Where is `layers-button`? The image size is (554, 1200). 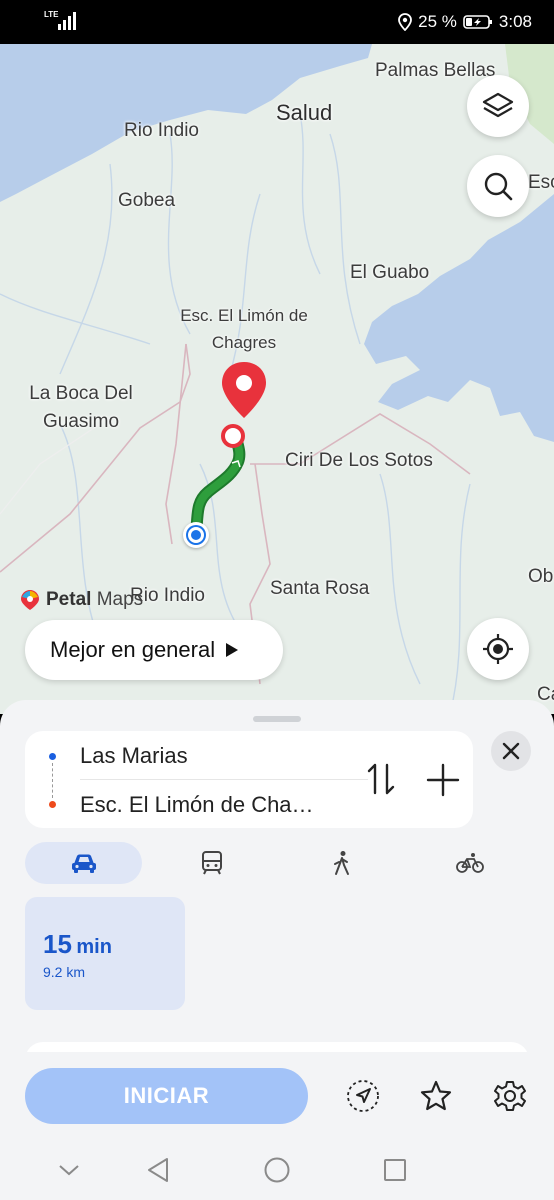
layers-button is located at coordinates (498, 106).